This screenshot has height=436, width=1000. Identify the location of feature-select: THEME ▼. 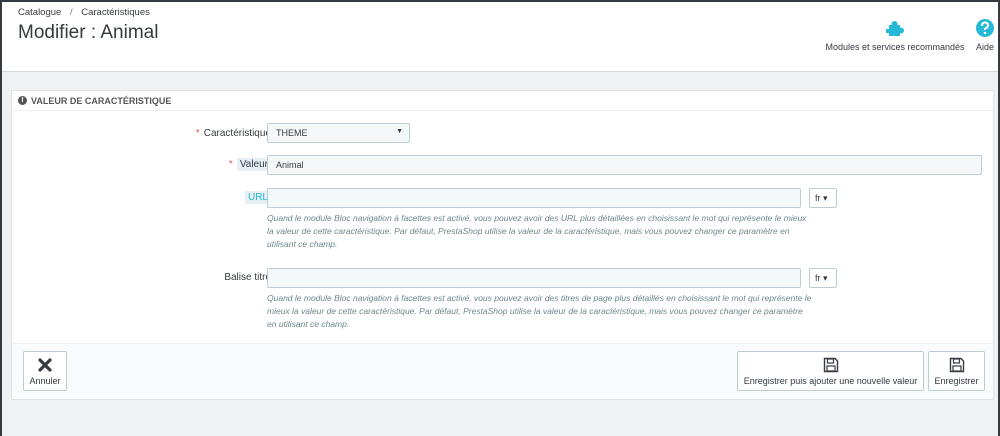
(338, 133).